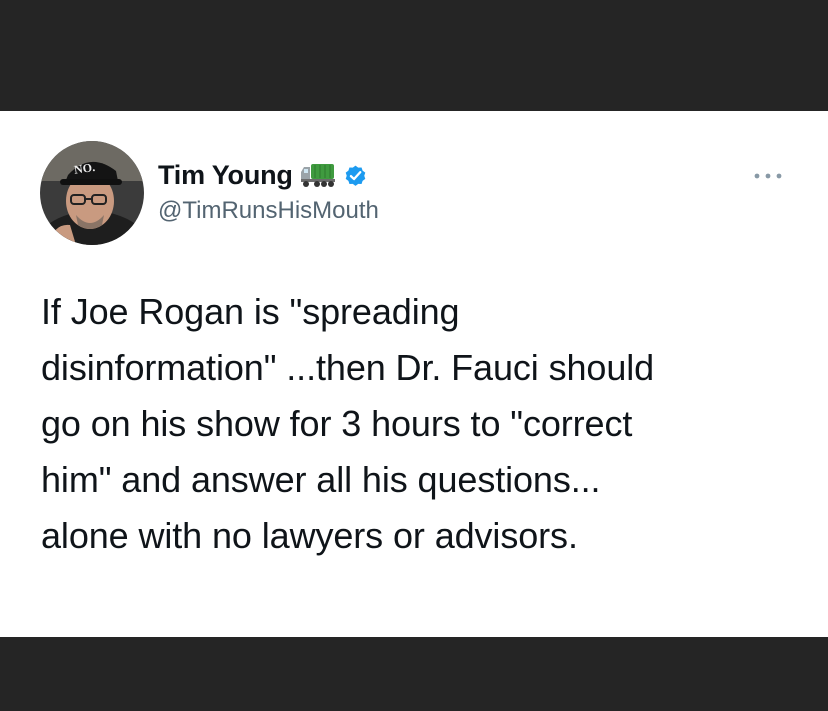 This screenshot has height=711, width=828. Describe the element at coordinates (318, 175) in the screenshot. I see `truck-icon` at that location.